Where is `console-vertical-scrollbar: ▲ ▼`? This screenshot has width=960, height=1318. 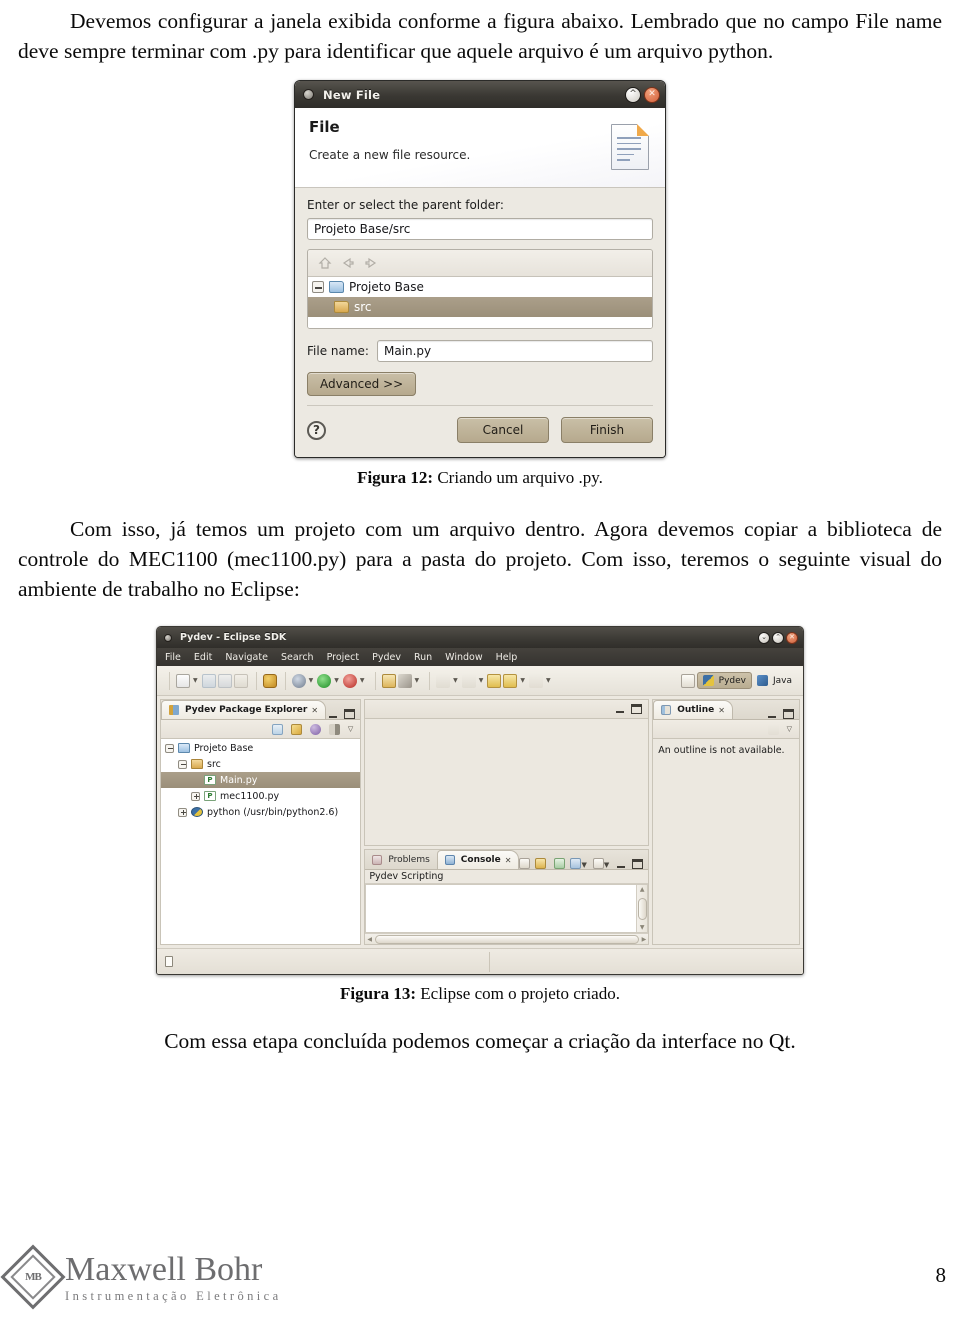 console-vertical-scrollbar: ▲ ▼ is located at coordinates (642, 908).